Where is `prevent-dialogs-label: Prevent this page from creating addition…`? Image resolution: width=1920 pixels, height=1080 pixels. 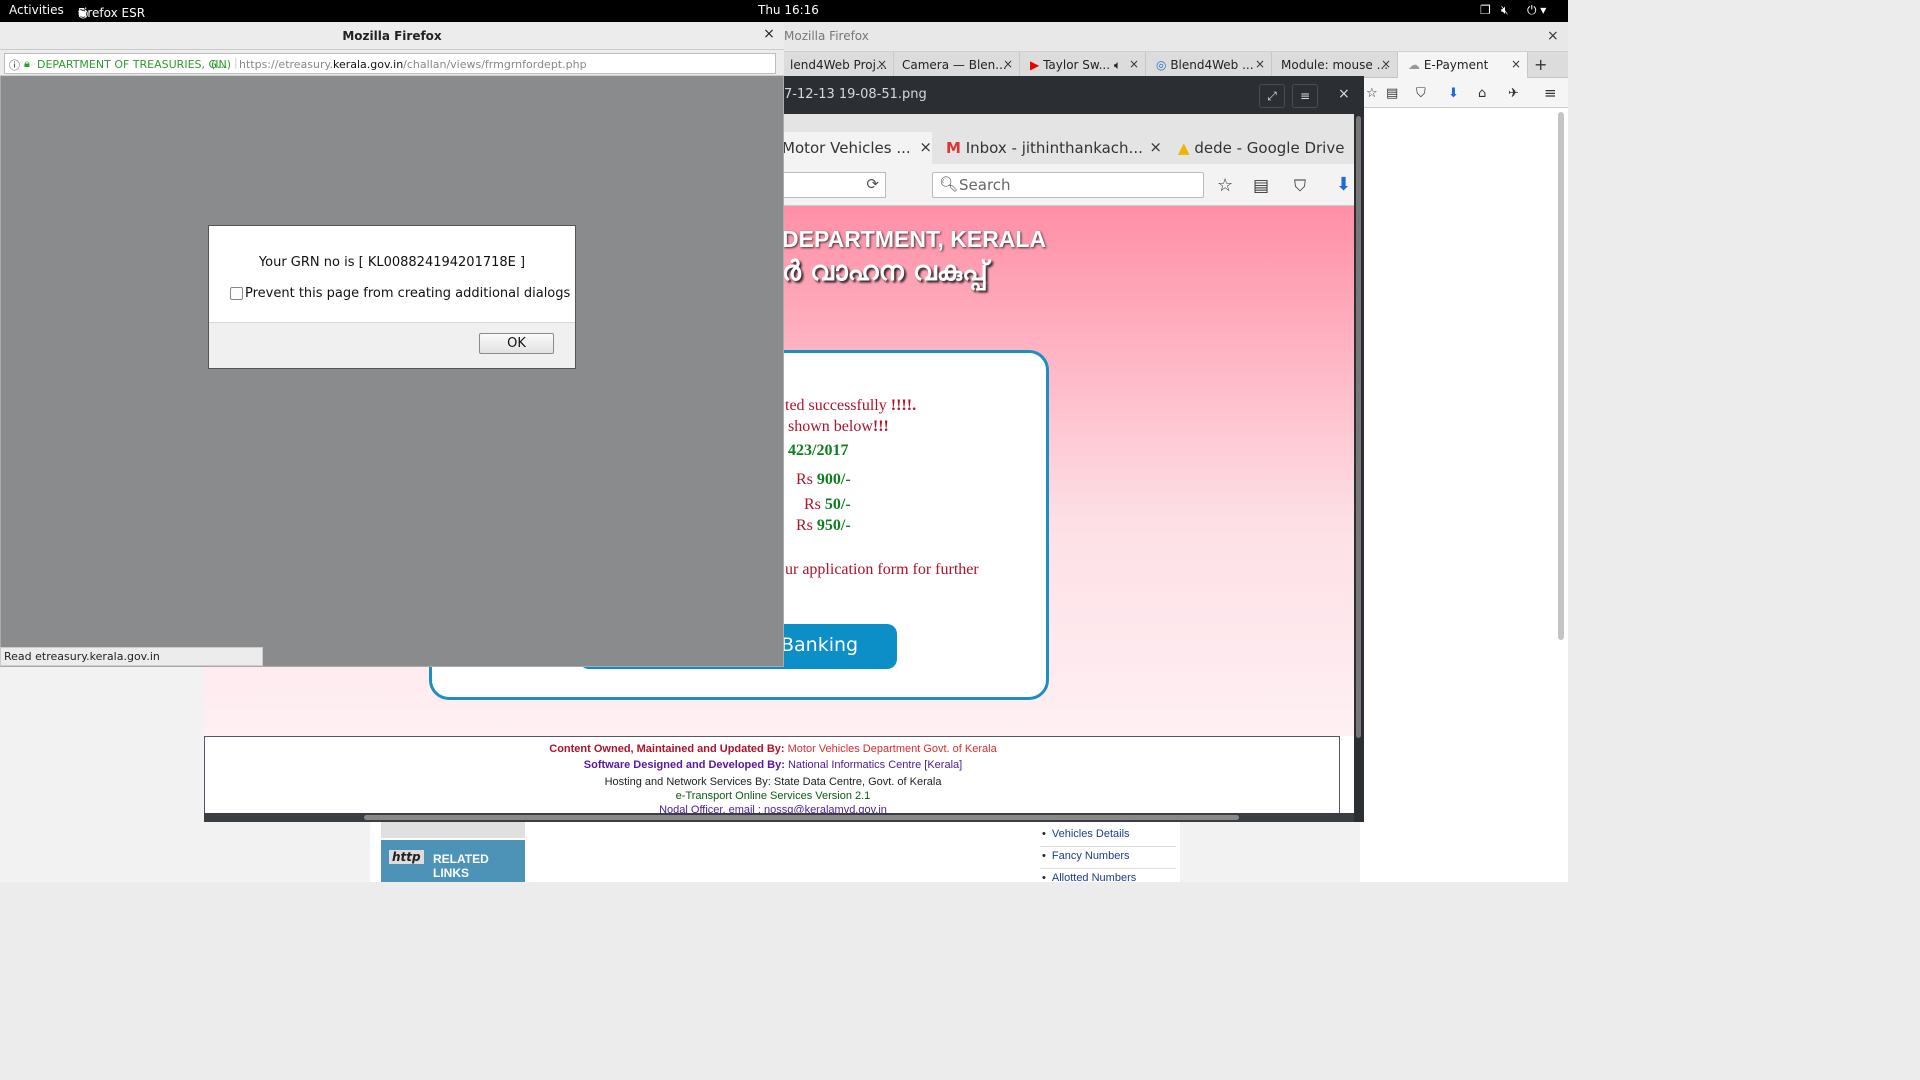 prevent-dialogs-label: Prevent this page from creating addition… is located at coordinates (407, 293).